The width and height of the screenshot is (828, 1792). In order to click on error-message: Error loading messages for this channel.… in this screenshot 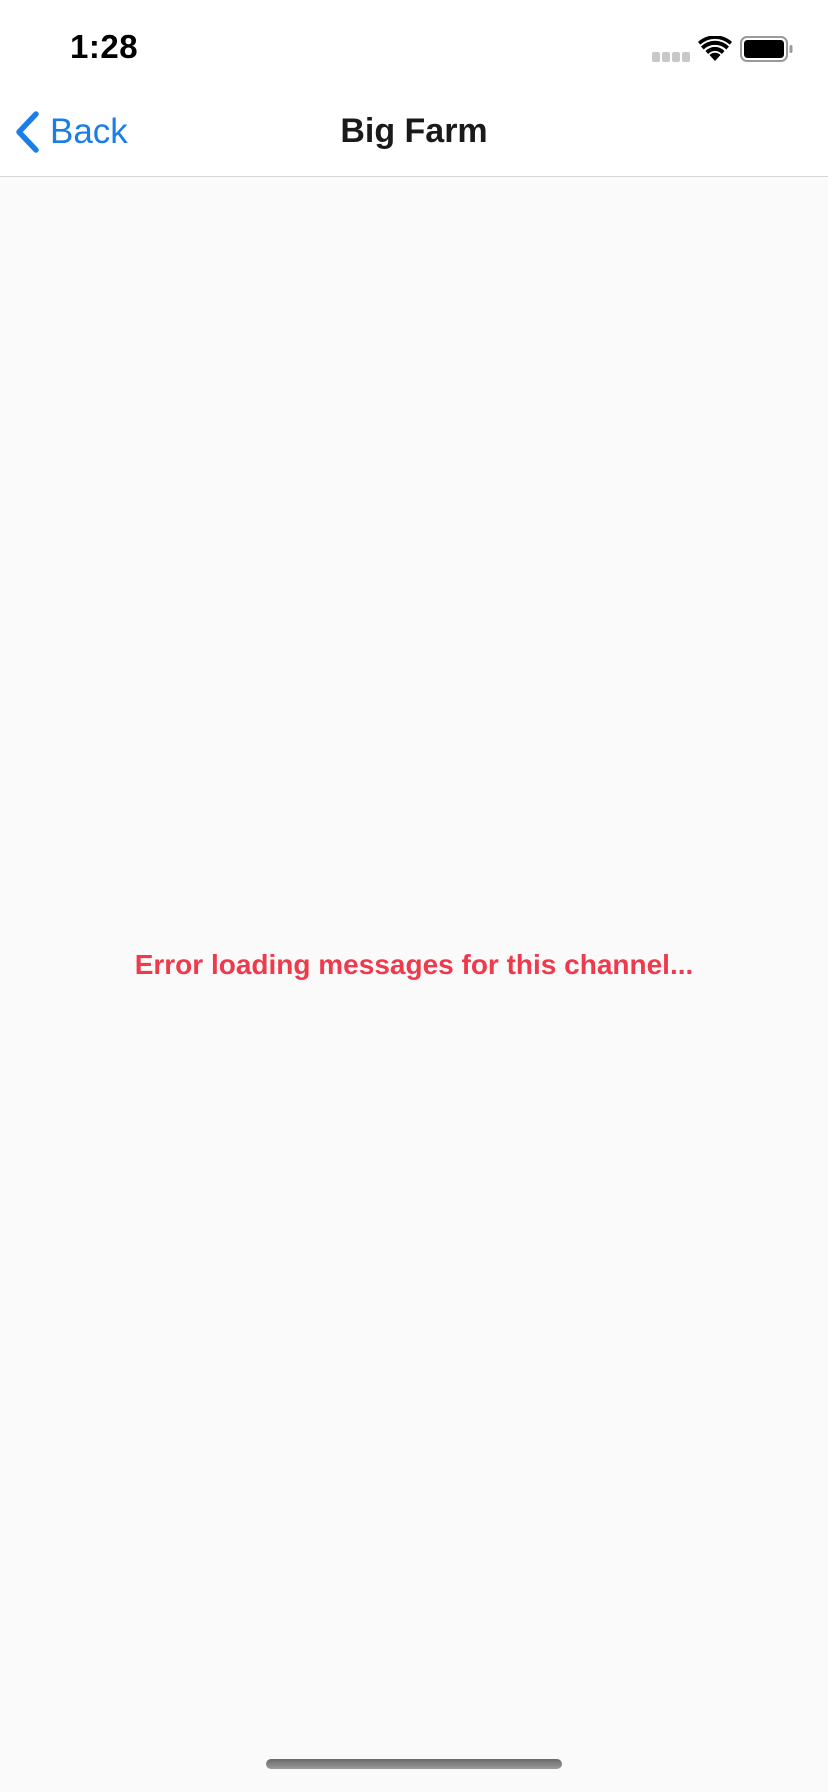, I will do `click(414, 964)`.